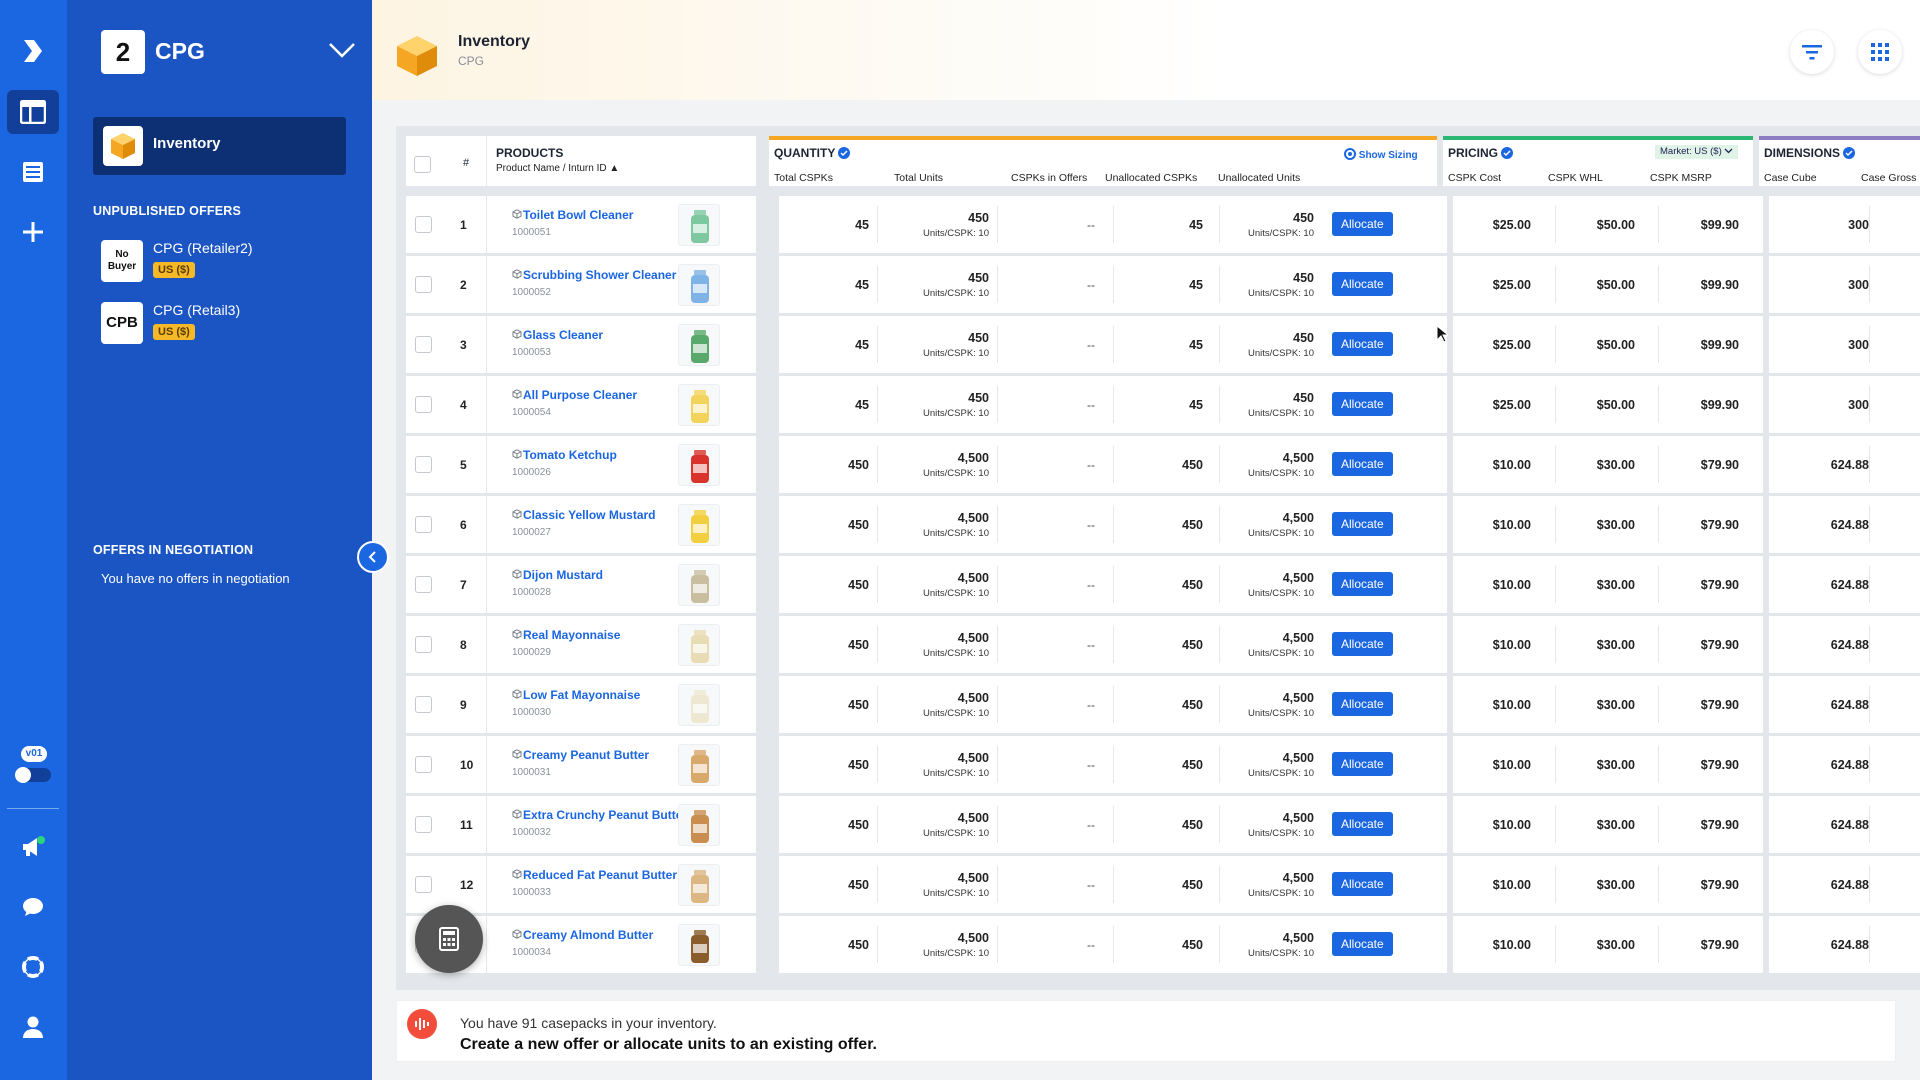  I want to click on inventory-nav-icon, so click(33, 112).